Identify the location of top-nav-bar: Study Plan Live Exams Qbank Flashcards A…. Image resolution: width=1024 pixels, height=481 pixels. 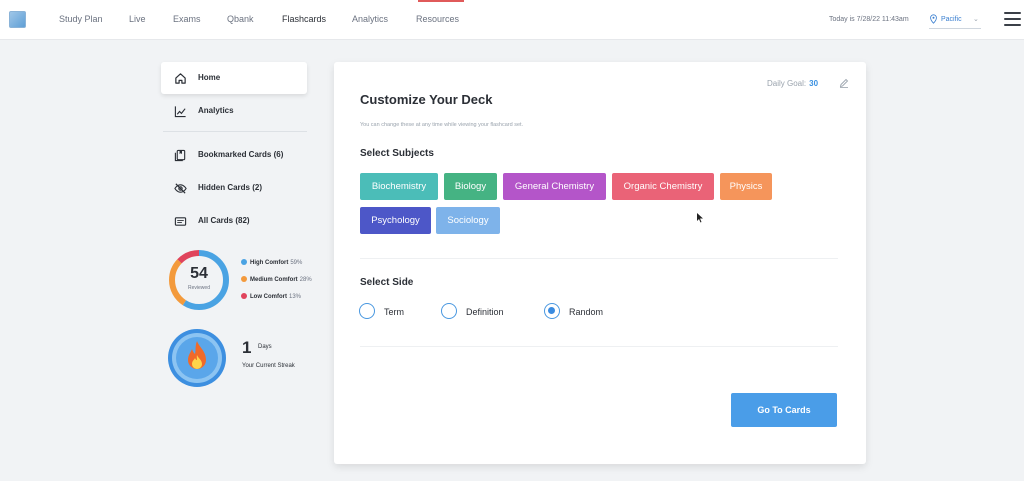
(512, 20).